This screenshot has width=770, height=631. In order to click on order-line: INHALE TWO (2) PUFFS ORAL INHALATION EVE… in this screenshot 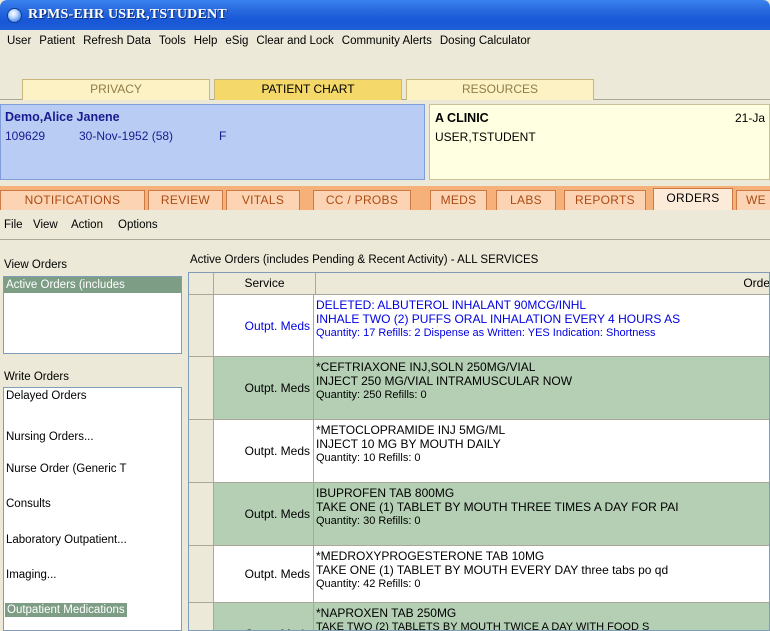, I will do `click(498, 319)`.